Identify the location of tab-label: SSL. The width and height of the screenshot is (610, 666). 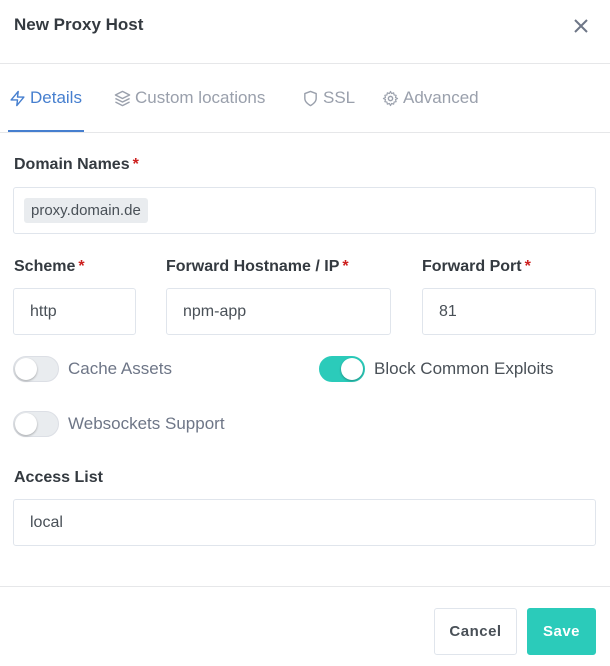
(339, 97).